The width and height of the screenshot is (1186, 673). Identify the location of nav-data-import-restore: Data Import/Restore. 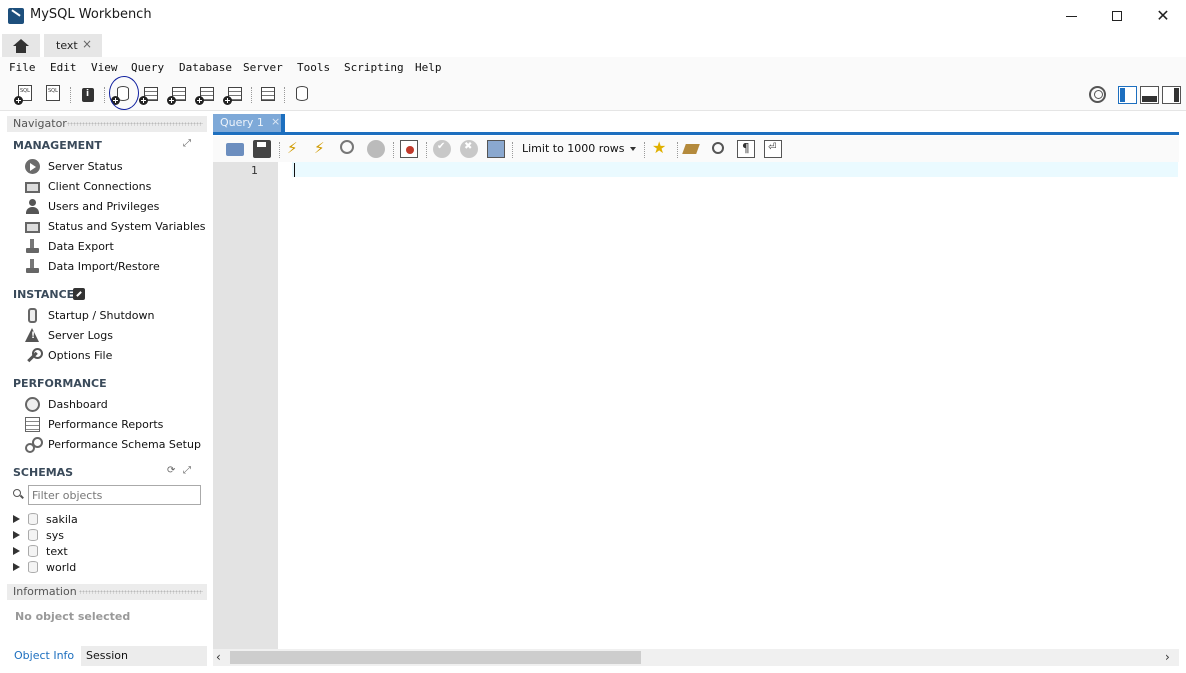
(92, 266).